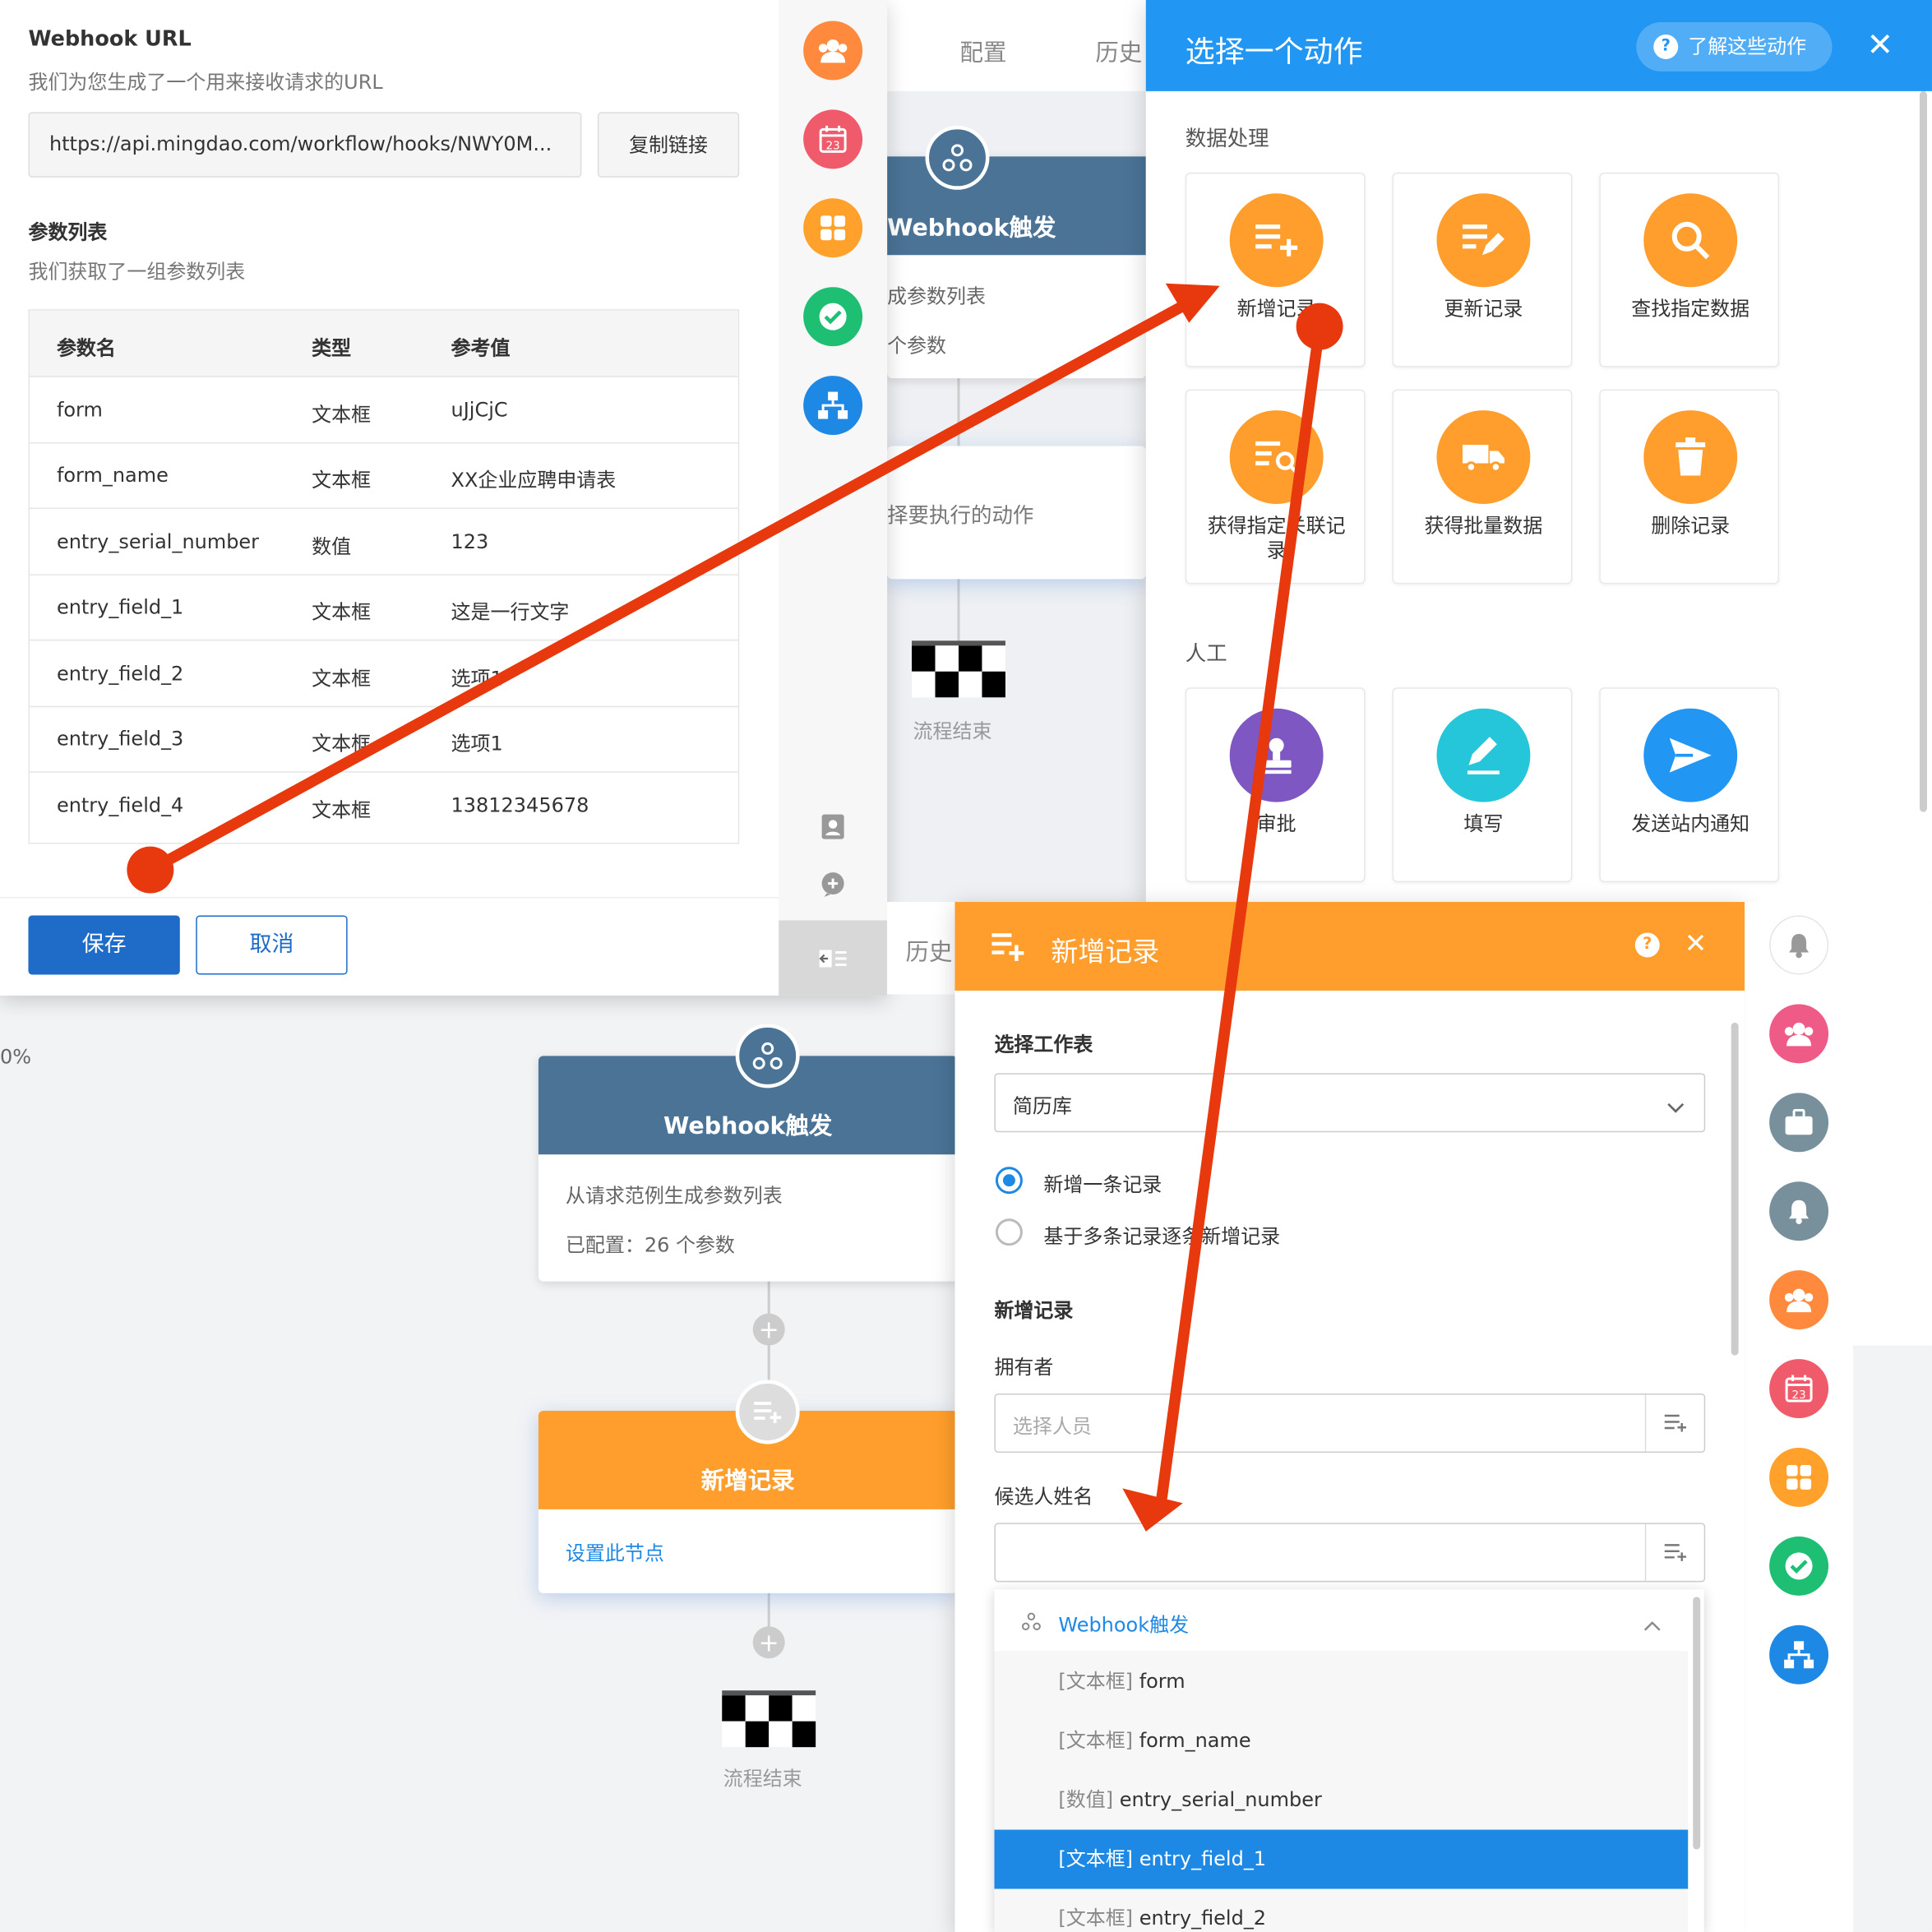 The width and height of the screenshot is (1932, 1932). I want to click on action-card-delete-record: 删除记录, so click(1689, 487).